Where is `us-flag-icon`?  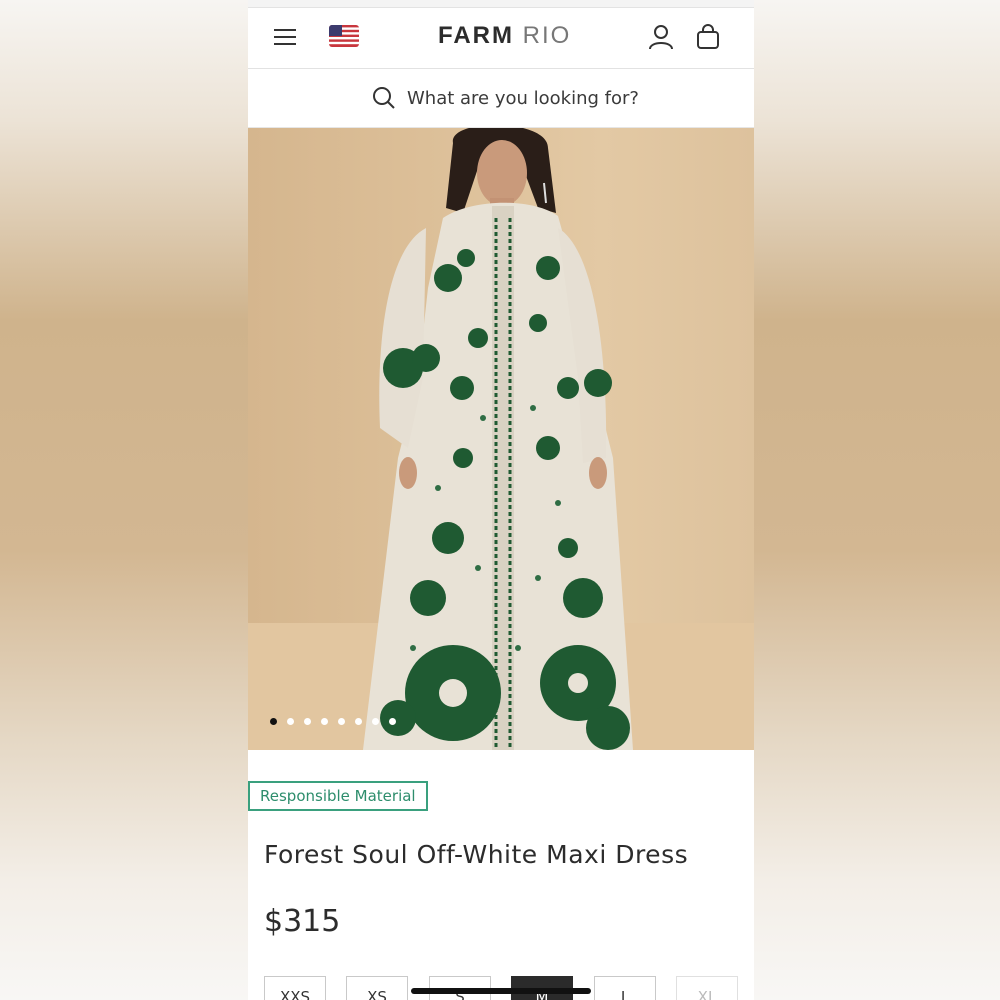 us-flag-icon is located at coordinates (344, 36).